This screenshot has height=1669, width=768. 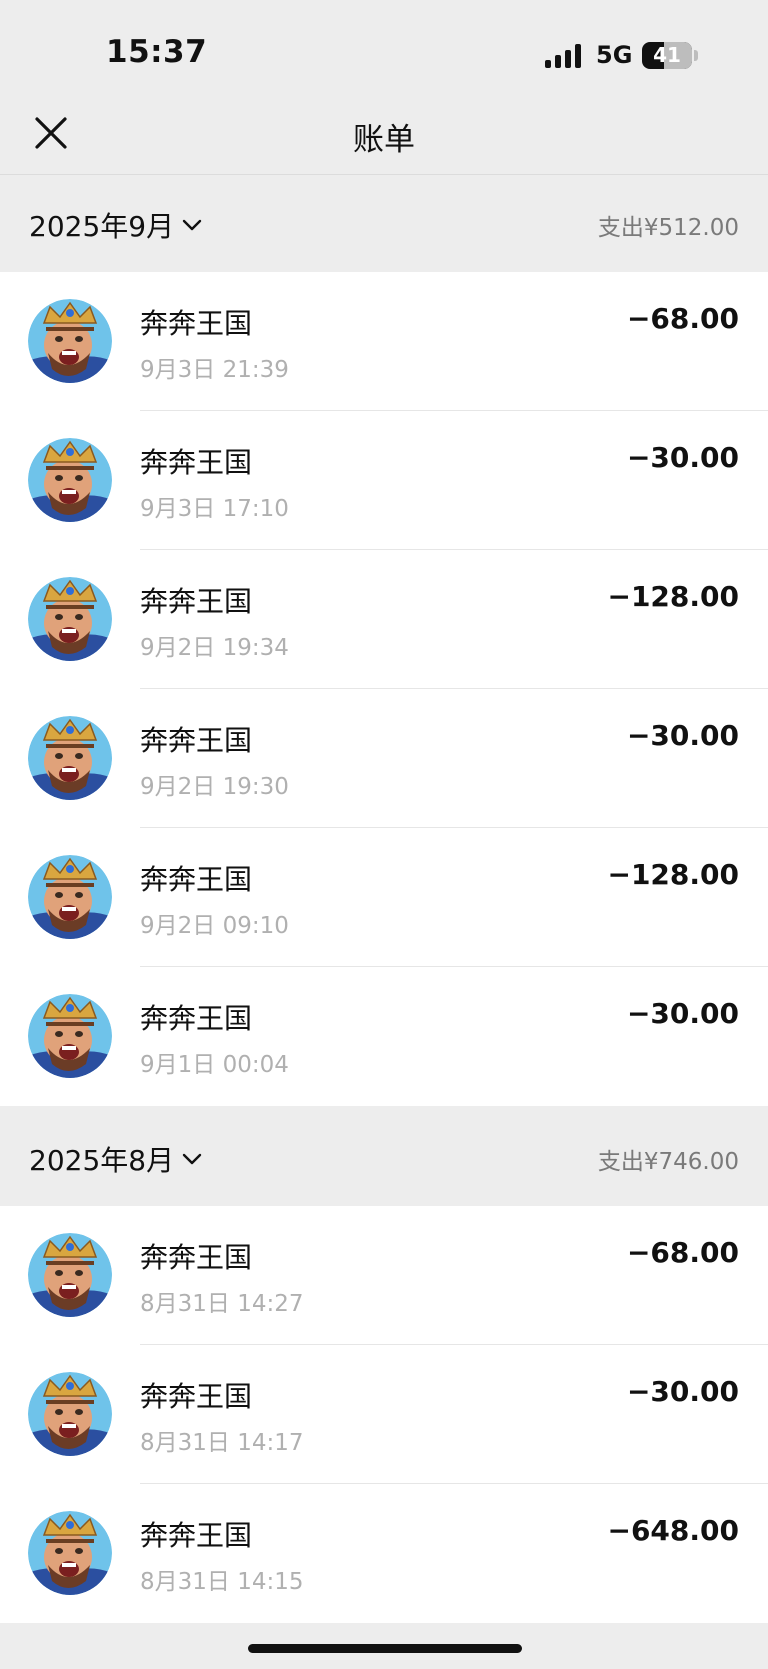 I want to click on transaction-time: 9月1日 00:04, so click(x=214, y=1065).